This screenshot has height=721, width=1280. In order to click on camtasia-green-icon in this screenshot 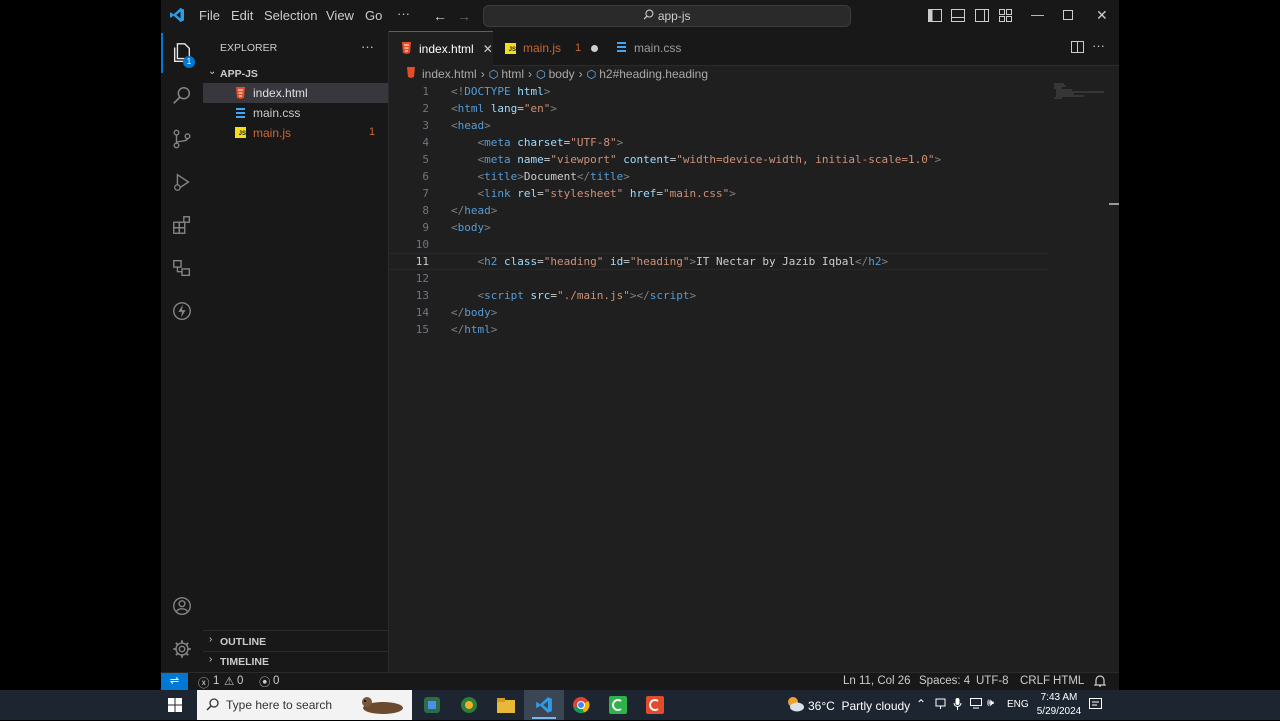, I will do `click(618, 705)`.